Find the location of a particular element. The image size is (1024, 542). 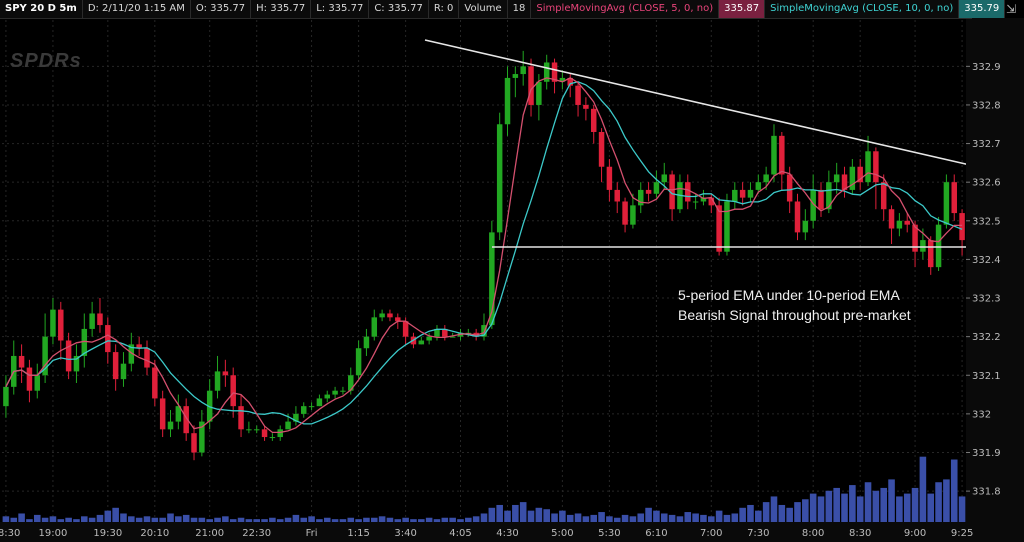

open-readout: O: 335.77 is located at coordinates (221, 9).